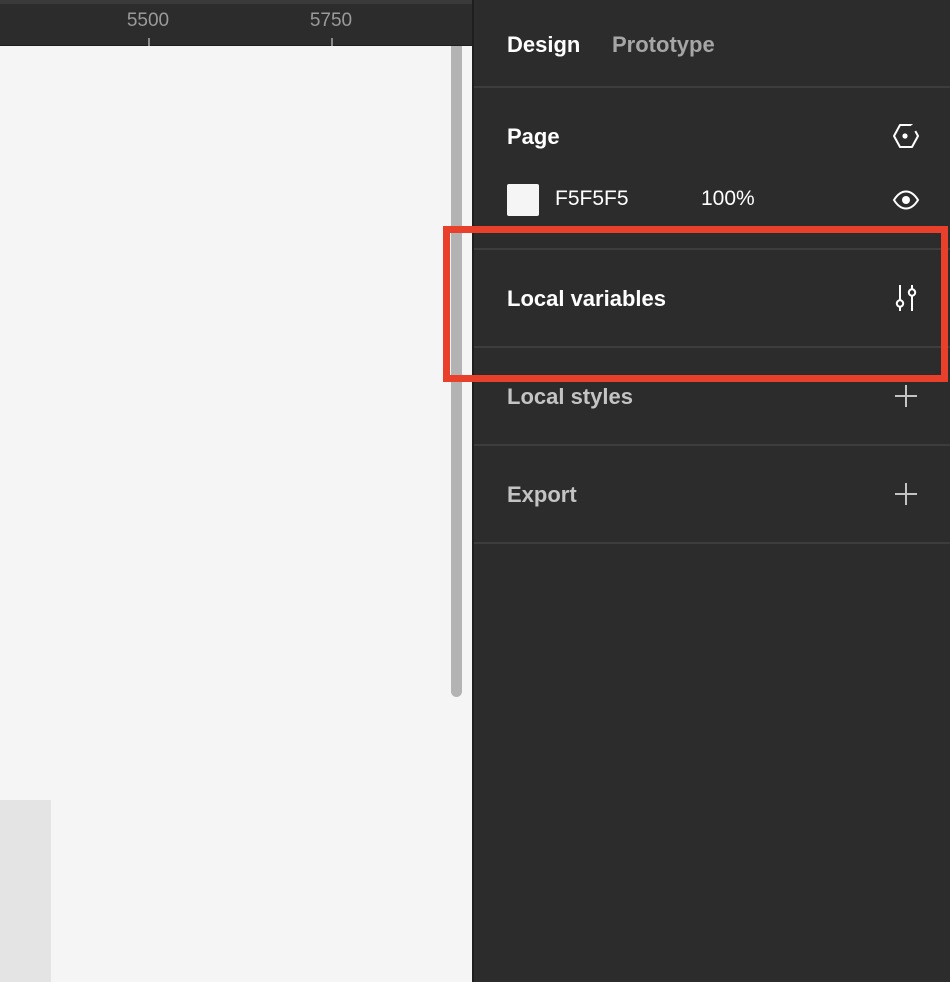 The image size is (950, 982). What do you see at coordinates (586, 298) in the screenshot?
I see `local-variables-title: Local variables` at bounding box center [586, 298].